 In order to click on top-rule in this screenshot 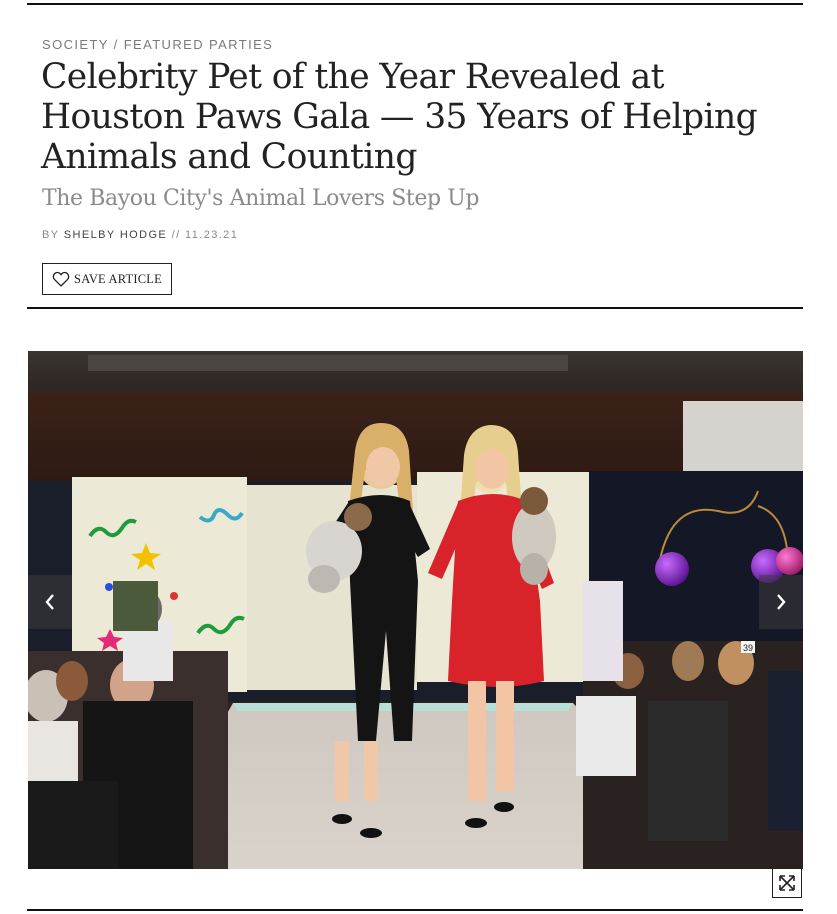, I will do `click(415, 4)`.